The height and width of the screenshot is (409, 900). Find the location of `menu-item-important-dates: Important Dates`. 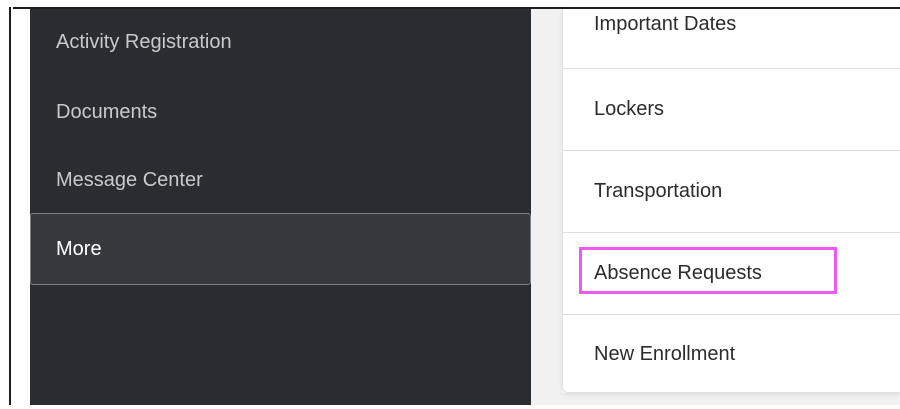

menu-item-important-dates: Important Dates is located at coordinates (731, 34).